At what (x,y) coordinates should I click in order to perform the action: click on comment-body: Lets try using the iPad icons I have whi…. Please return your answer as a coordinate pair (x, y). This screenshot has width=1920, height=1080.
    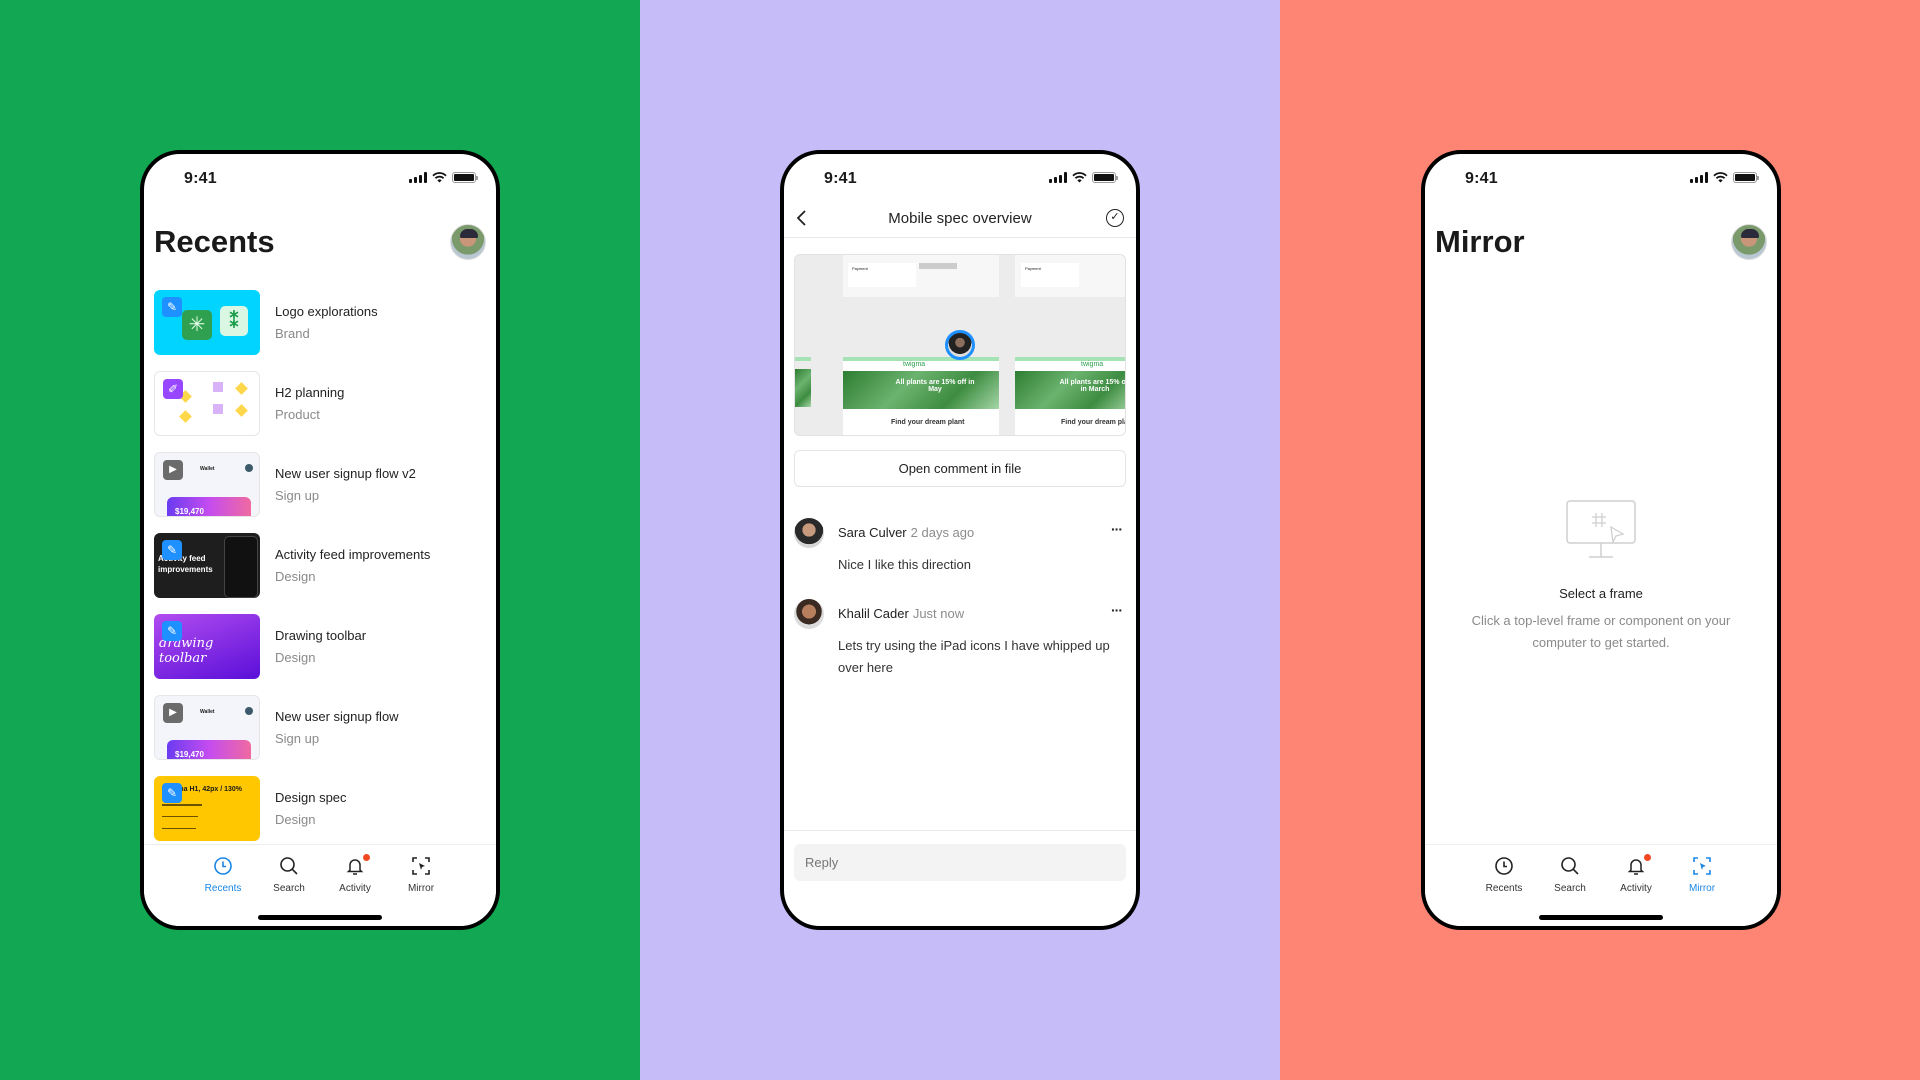
    Looking at the image, I should click on (974, 656).